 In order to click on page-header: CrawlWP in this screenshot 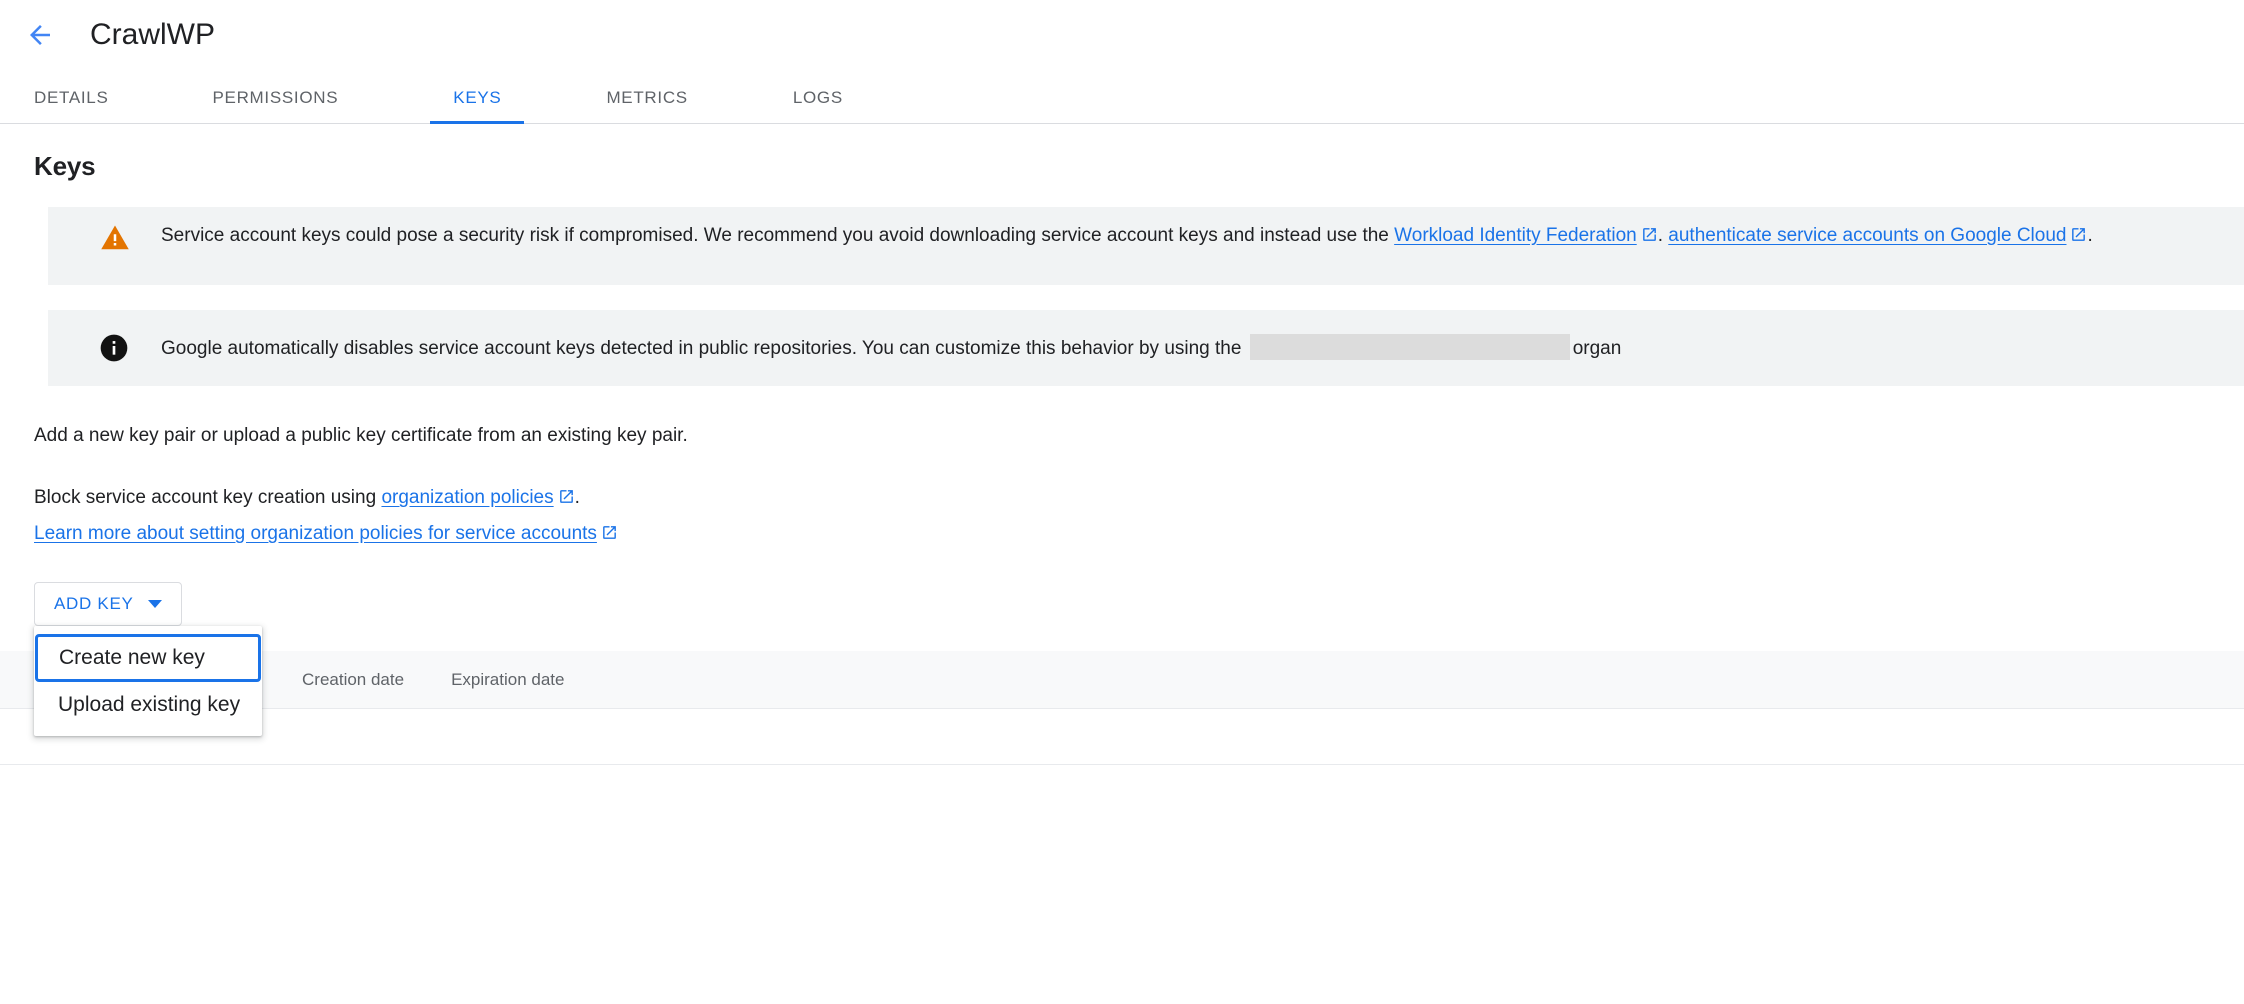, I will do `click(1122, 35)`.